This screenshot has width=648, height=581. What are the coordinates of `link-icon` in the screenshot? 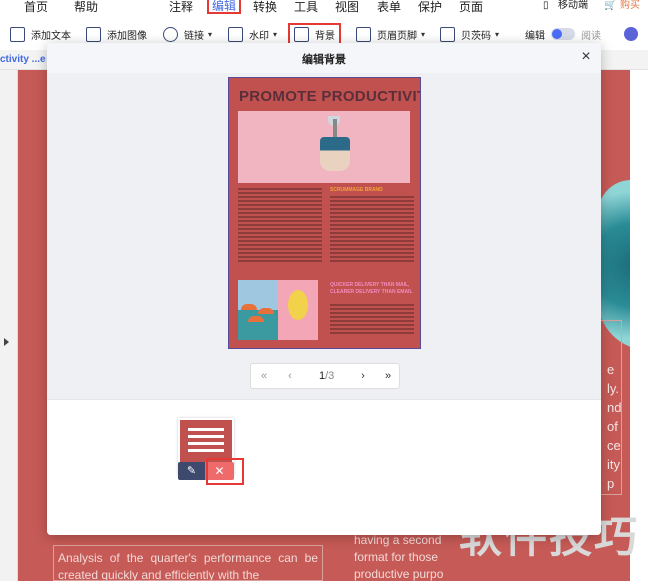 It's located at (170, 34).